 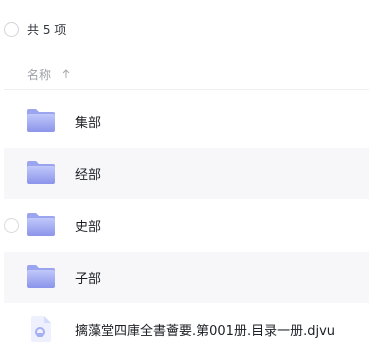 I want to click on arrow-up-icon, so click(x=66, y=74).